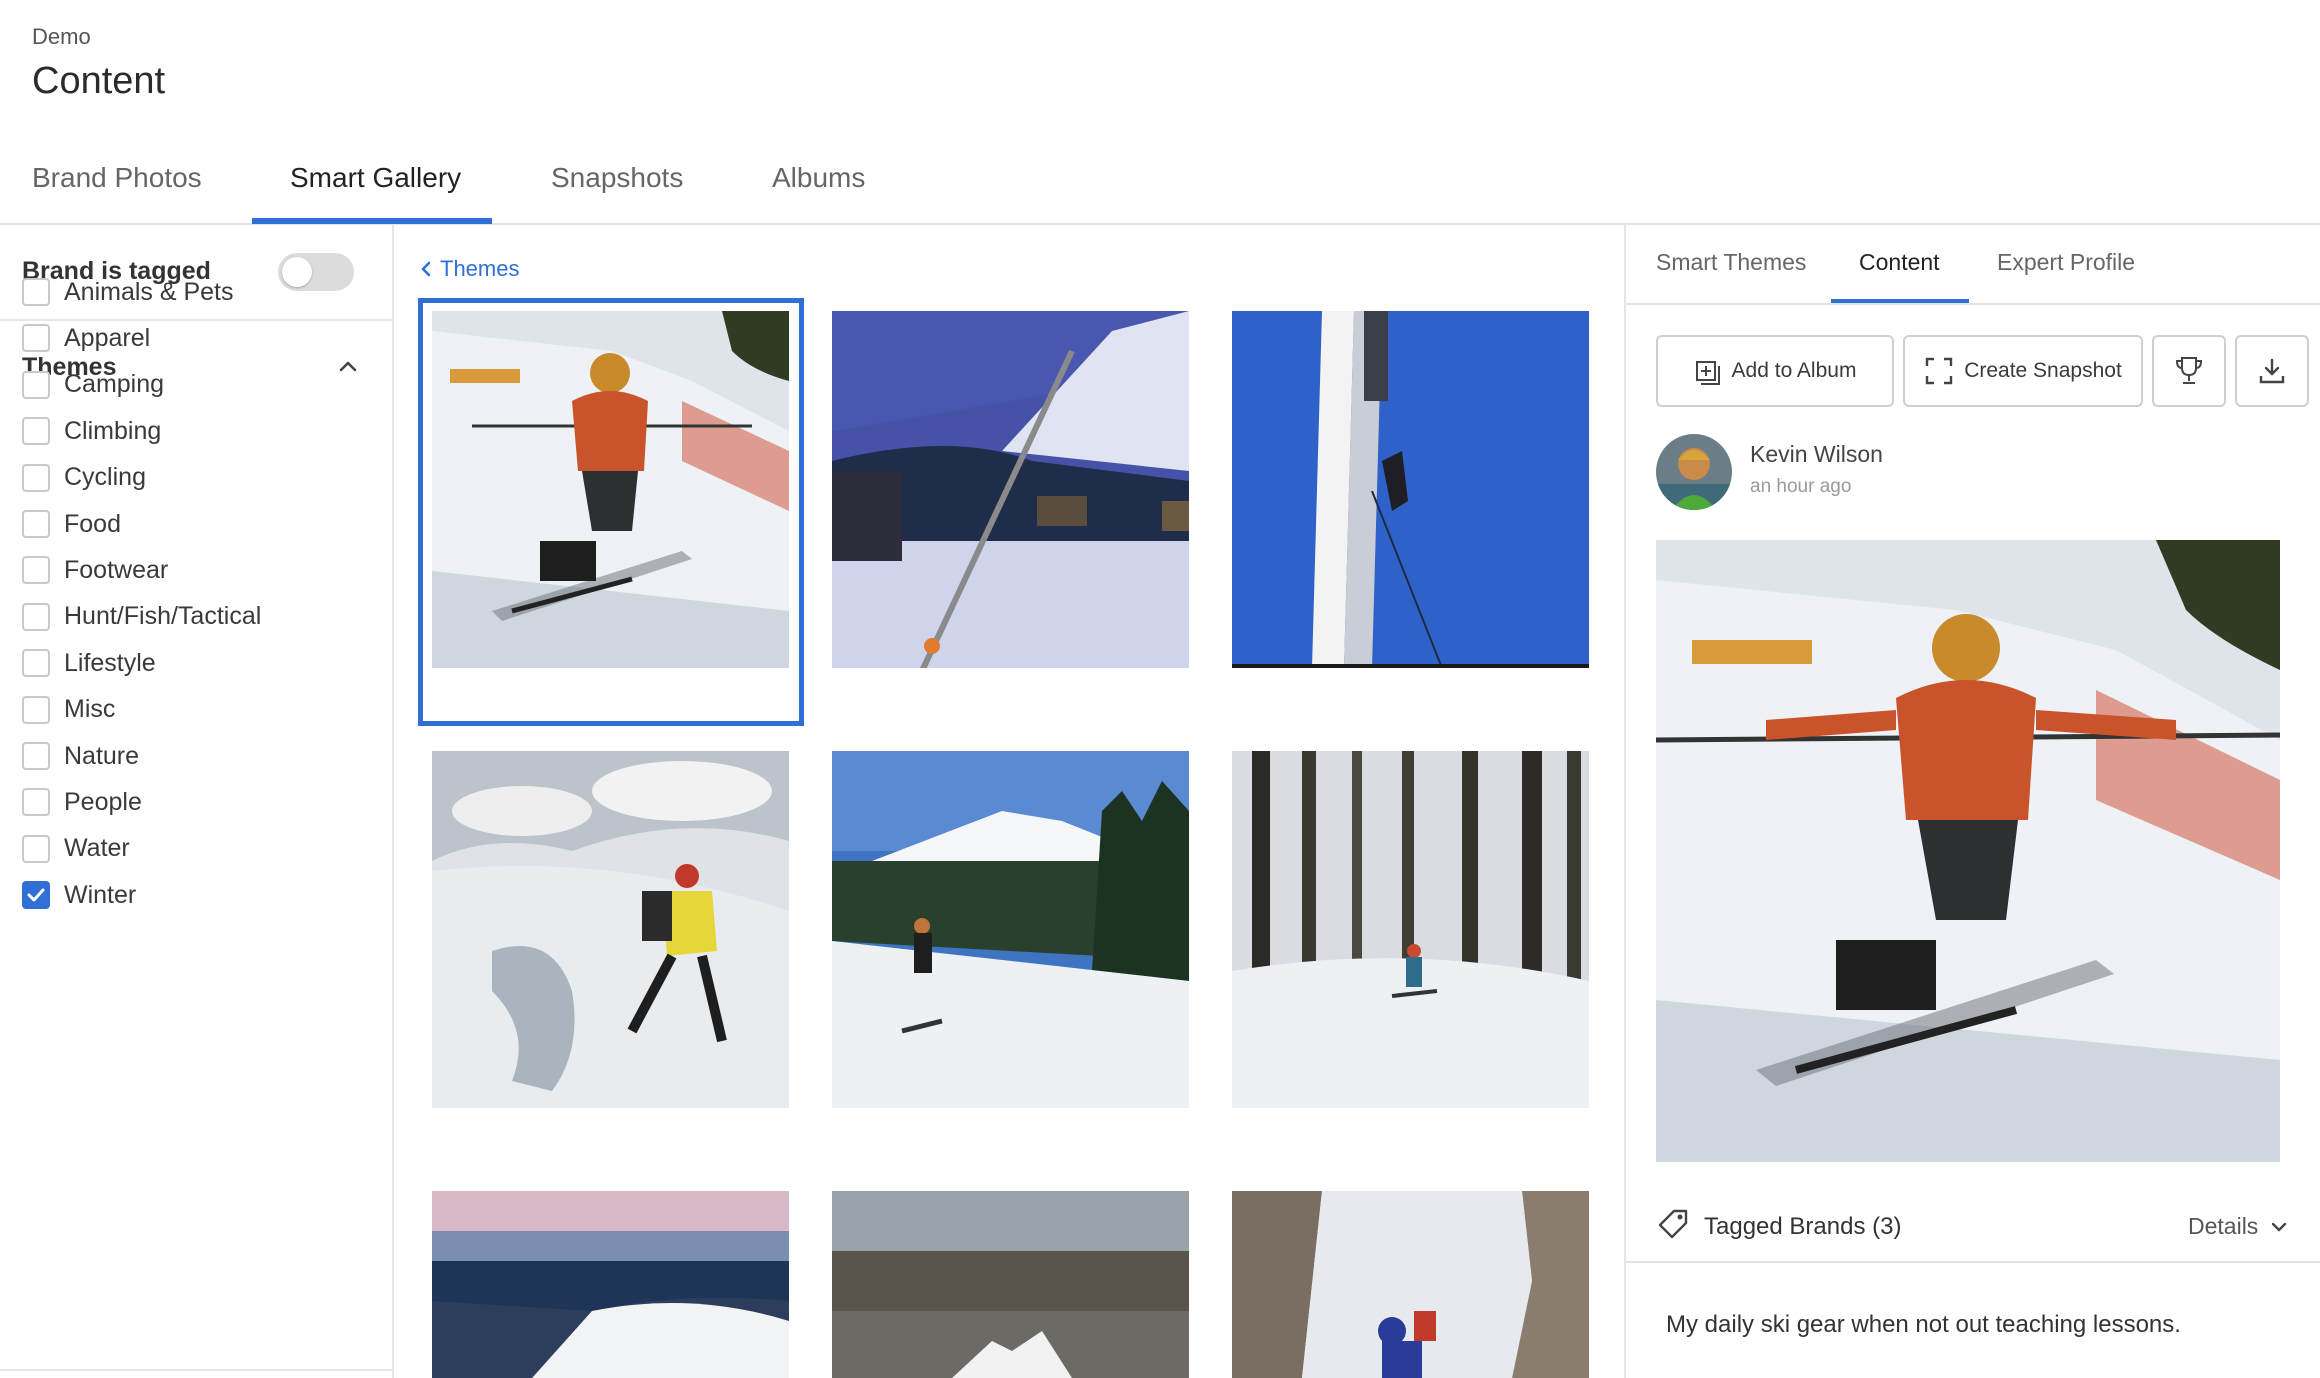 This screenshot has height=1378, width=2320. Describe the element at coordinates (197, 478) in the screenshot. I see `theme-filter-item: Cycling` at that location.